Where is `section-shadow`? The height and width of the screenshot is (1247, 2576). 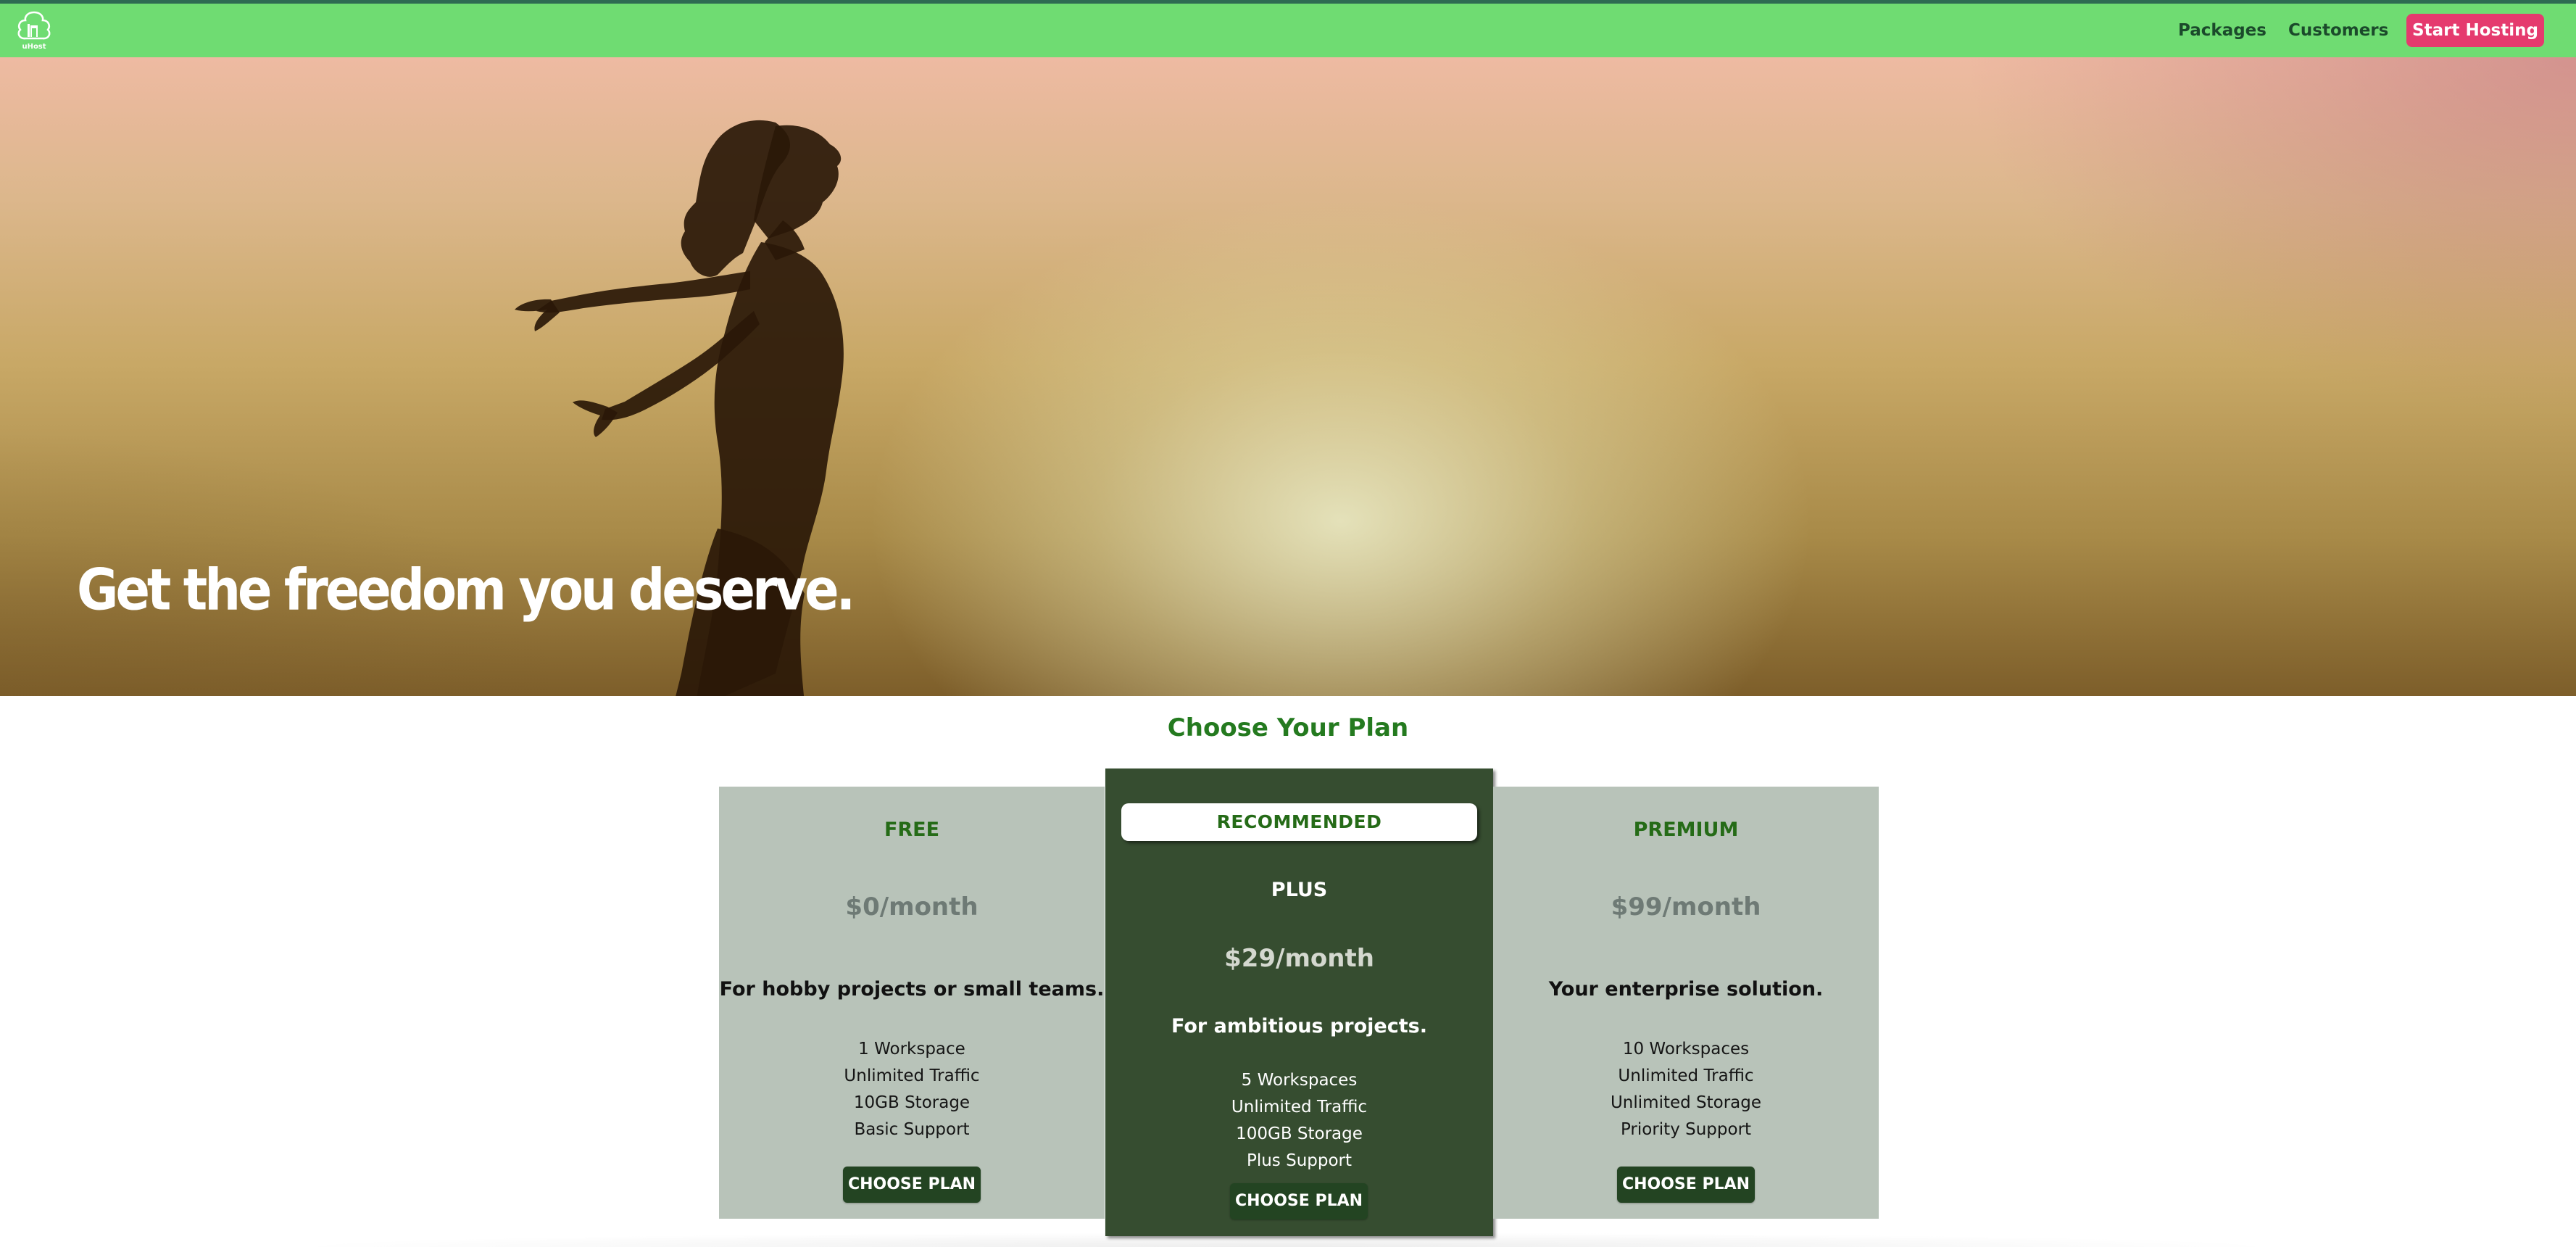
section-shadow is located at coordinates (1286, 1236).